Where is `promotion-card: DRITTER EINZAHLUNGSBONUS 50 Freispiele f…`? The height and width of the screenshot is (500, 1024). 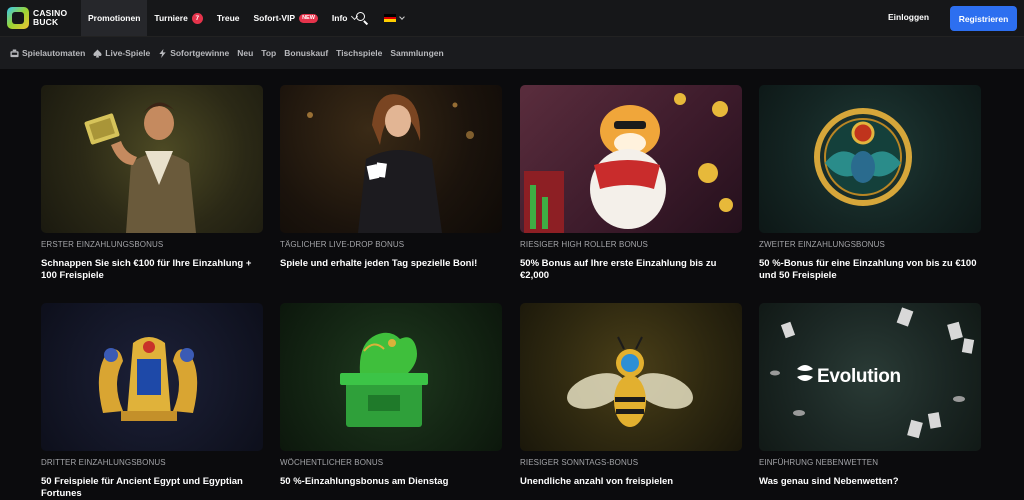
promotion-card: DRITTER EINZAHLUNGSBONUS 50 Freispiele f… is located at coordinates (152, 401).